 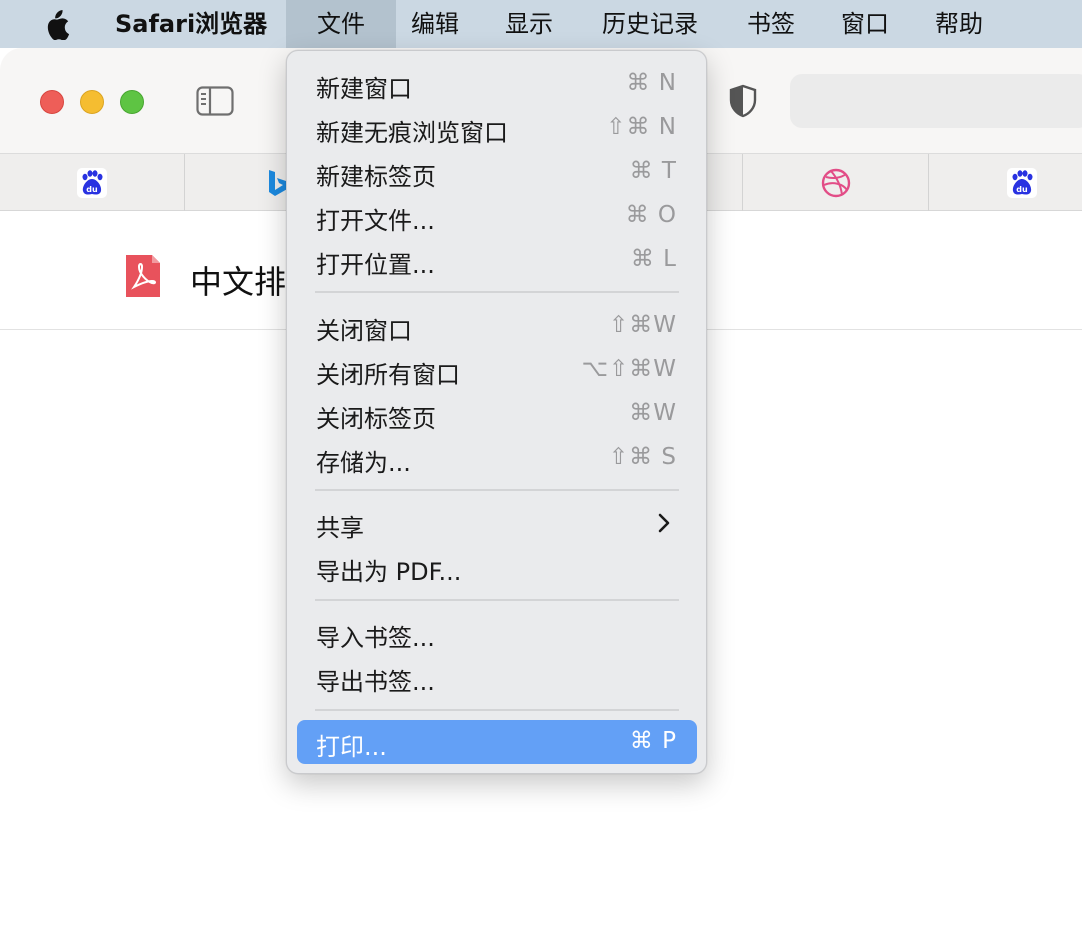 What do you see at coordinates (653, 171) in the screenshot?
I see `menu-item-shortcut: ⌘ T` at bounding box center [653, 171].